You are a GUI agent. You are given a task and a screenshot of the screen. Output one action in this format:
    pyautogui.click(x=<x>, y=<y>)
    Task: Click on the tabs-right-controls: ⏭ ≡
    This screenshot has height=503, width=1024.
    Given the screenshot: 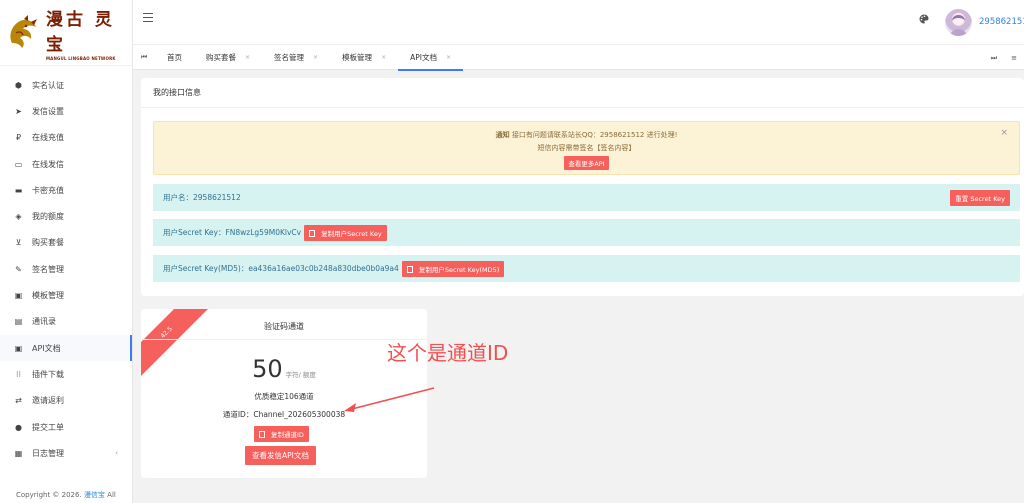 What is the action you would take?
    pyautogui.click(x=1004, y=58)
    